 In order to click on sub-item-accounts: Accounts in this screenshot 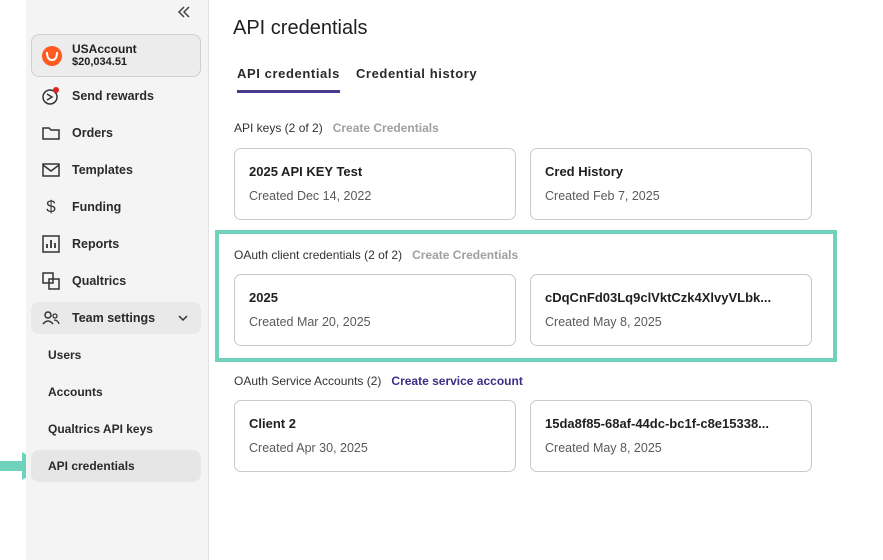, I will do `click(116, 392)`.